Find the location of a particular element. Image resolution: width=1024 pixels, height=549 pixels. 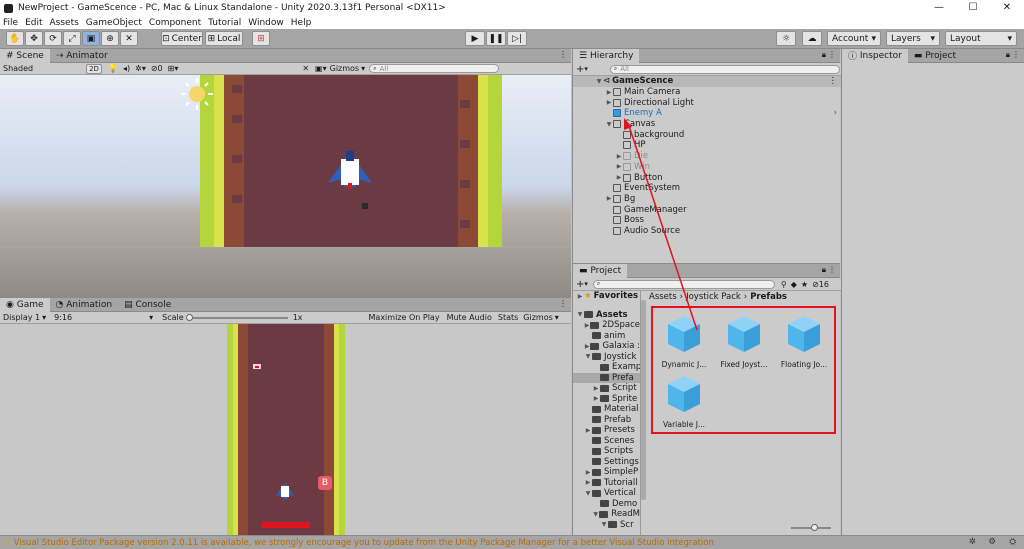

tab-inspector: ⓘ Inspector is located at coordinates (875, 55).